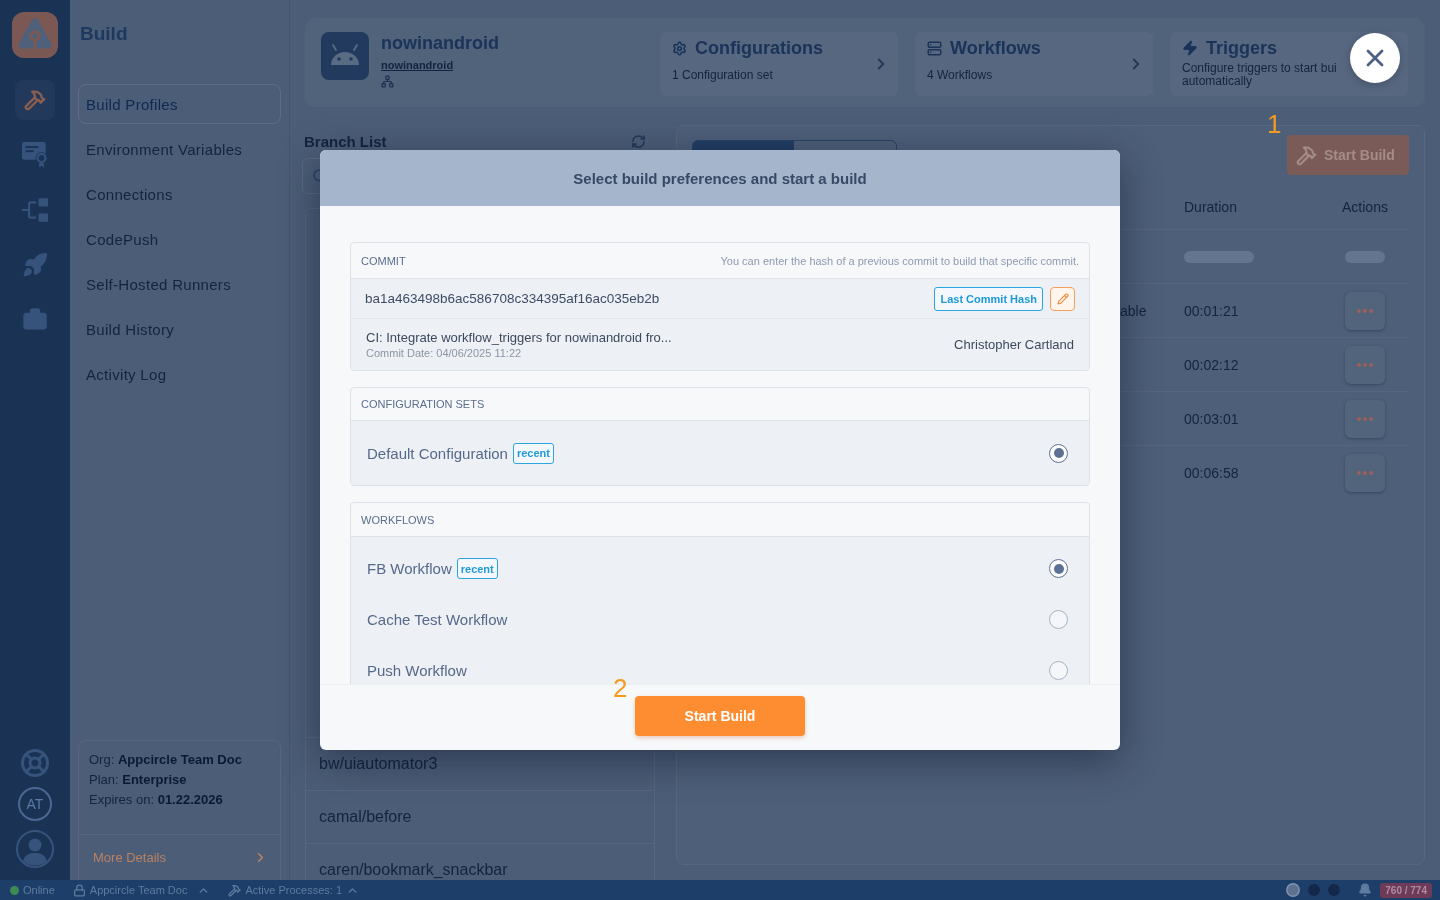 Image resolution: width=1440 pixels, height=900 pixels. What do you see at coordinates (129, 857) in the screenshot?
I see `more-details-link: More Details` at bounding box center [129, 857].